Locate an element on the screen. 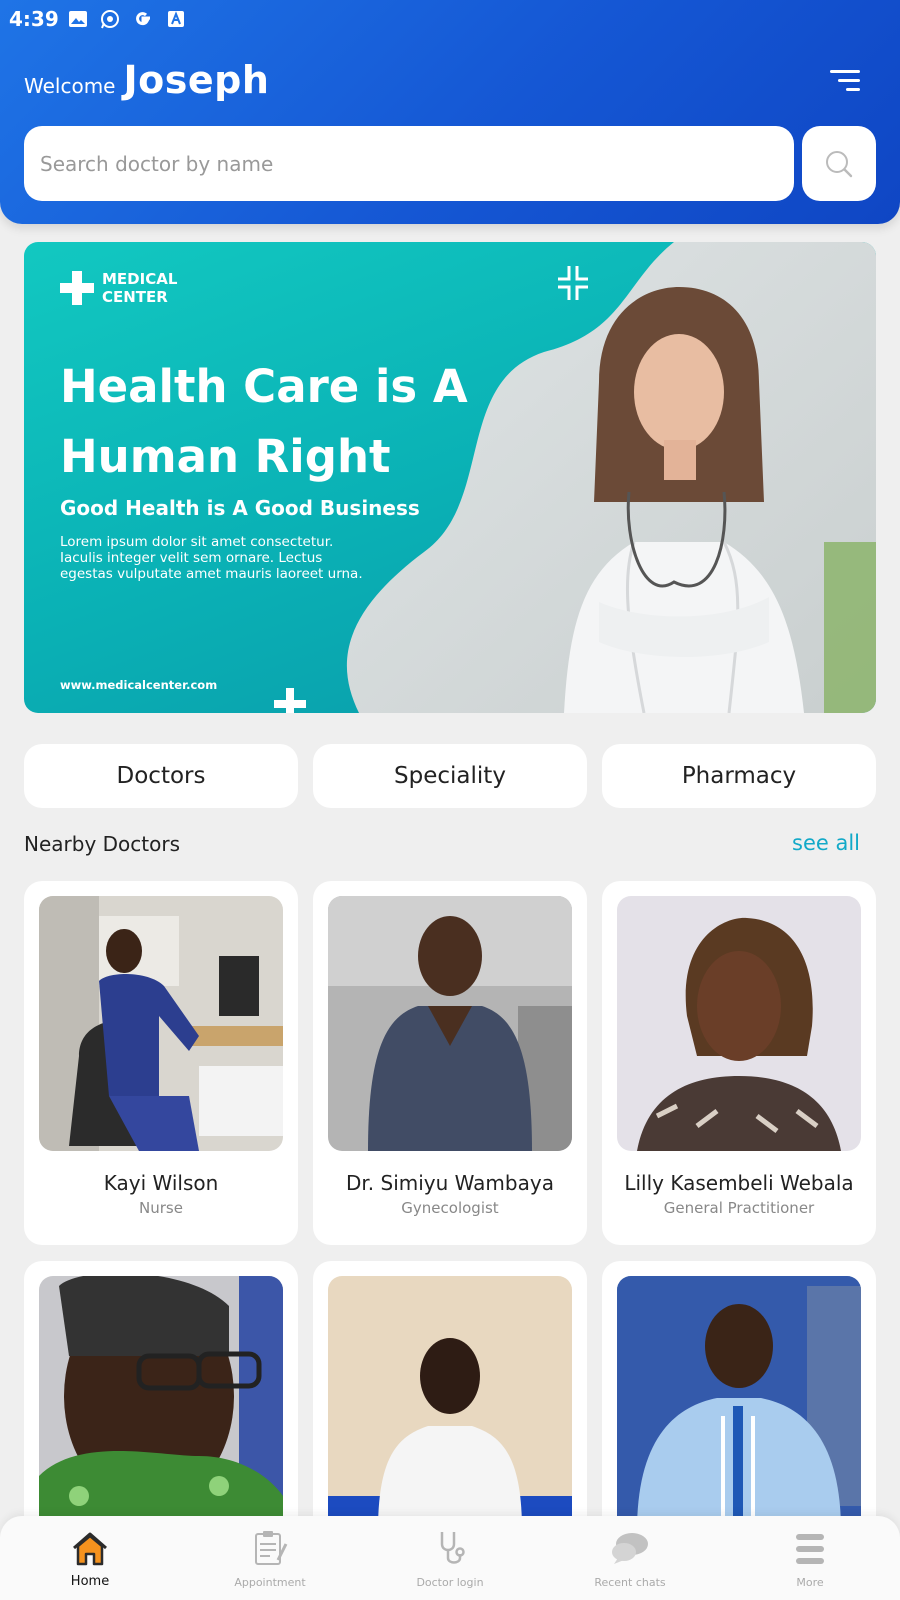 The image size is (900, 1600). nav-doctor-login: Doctor login is located at coordinates (450, 1558).